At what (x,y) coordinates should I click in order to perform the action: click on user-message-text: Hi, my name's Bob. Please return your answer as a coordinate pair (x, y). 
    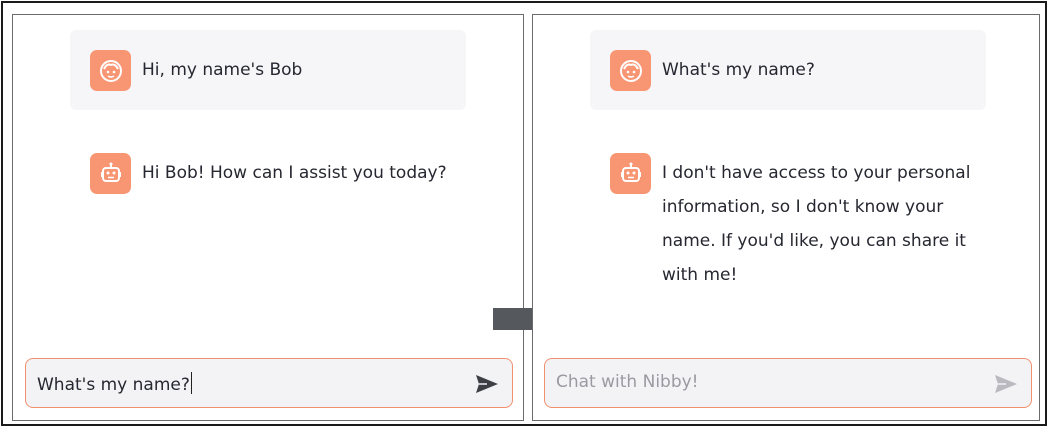
    Looking at the image, I should click on (222, 70).